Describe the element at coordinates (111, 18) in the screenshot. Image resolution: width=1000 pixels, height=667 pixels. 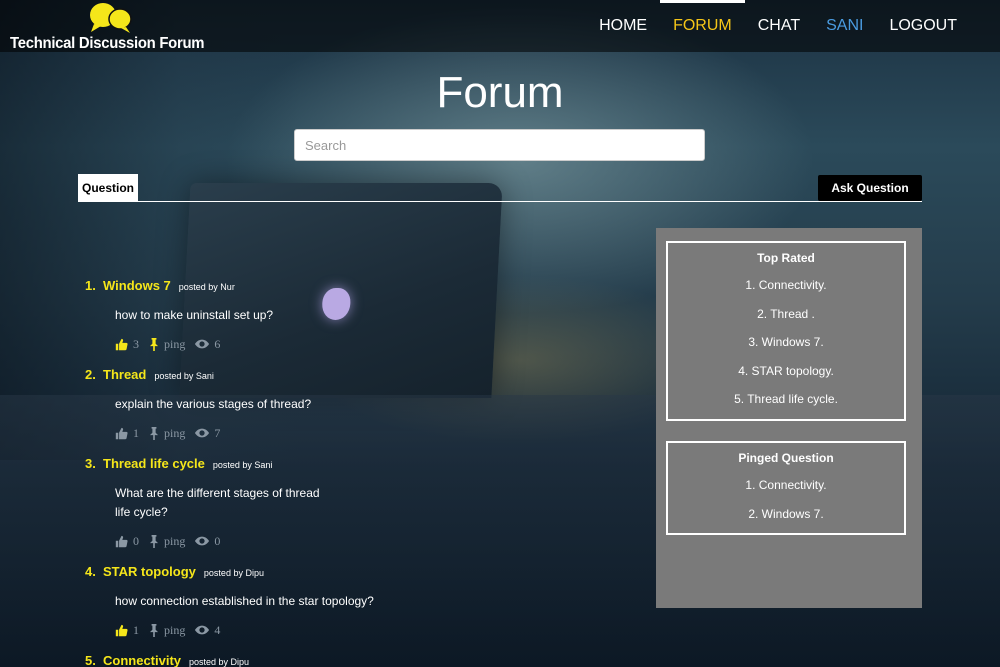
I see `chat-bubbles-icon` at that location.